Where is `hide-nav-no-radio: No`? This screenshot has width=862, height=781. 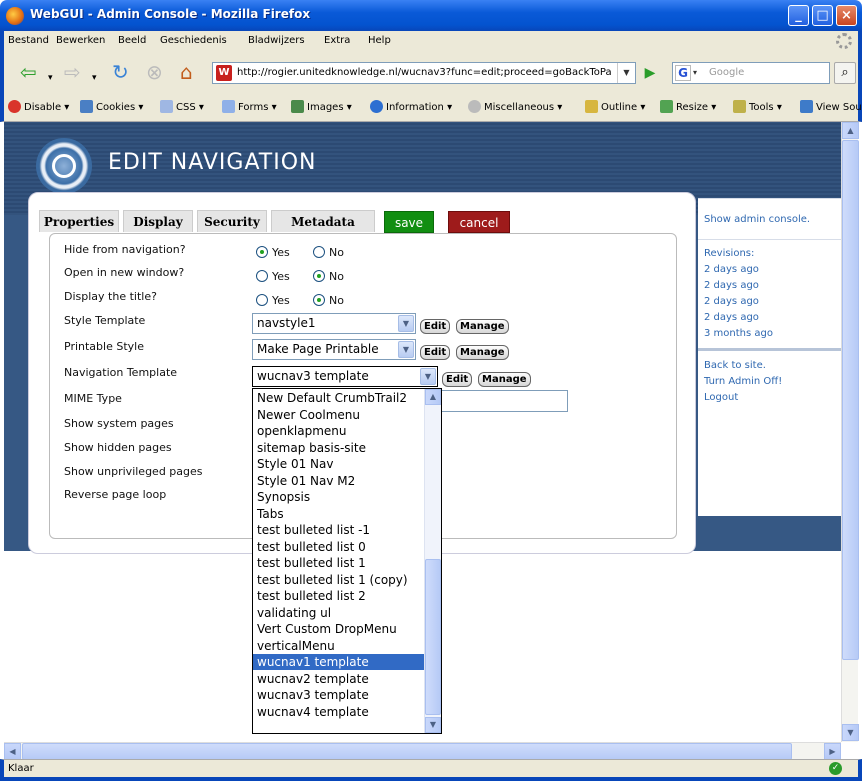 hide-nav-no-radio: No is located at coordinates (328, 252).